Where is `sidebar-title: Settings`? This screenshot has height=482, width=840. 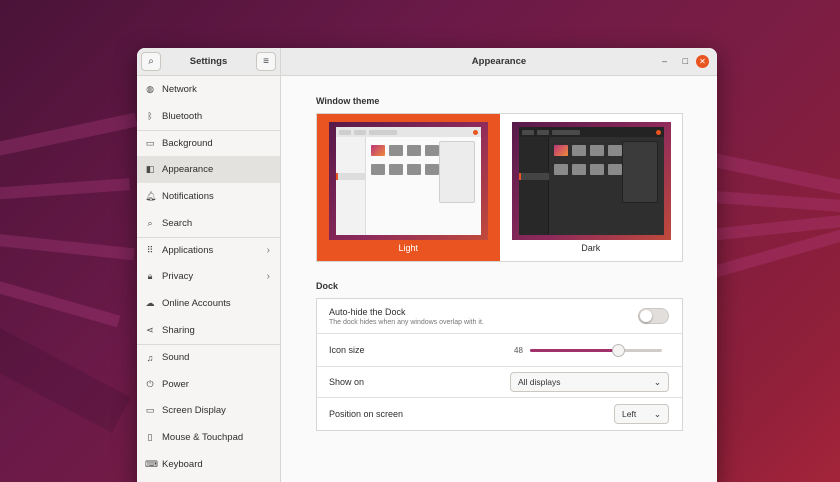 sidebar-title: Settings is located at coordinates (208, 61).